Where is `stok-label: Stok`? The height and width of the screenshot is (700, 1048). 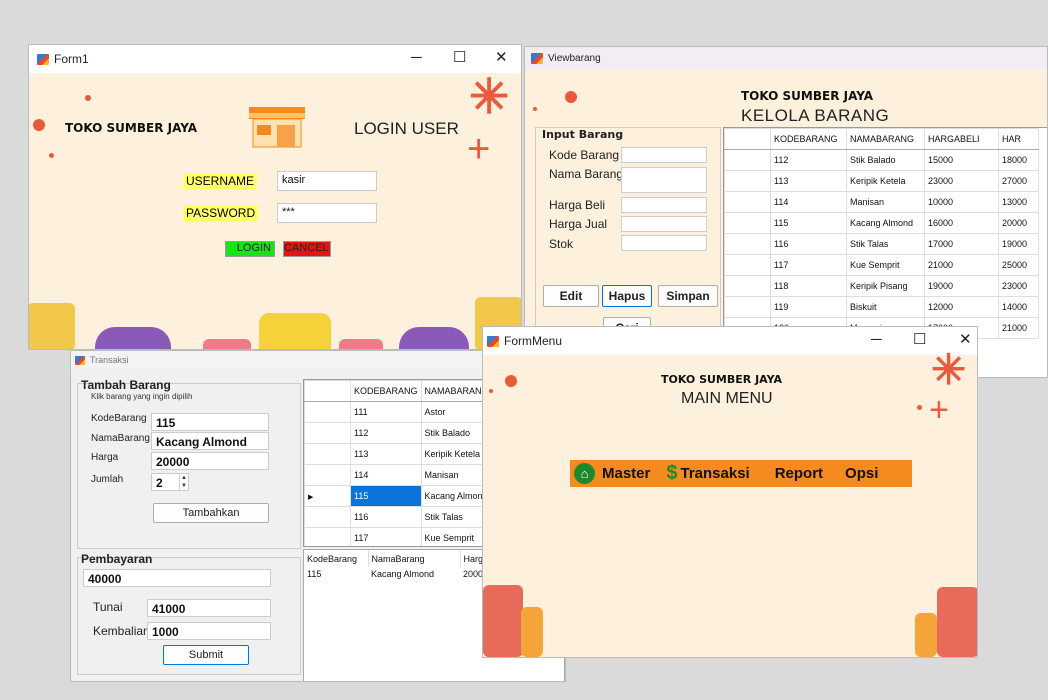
stok-label: Stok is located at coordinates (561, 244).